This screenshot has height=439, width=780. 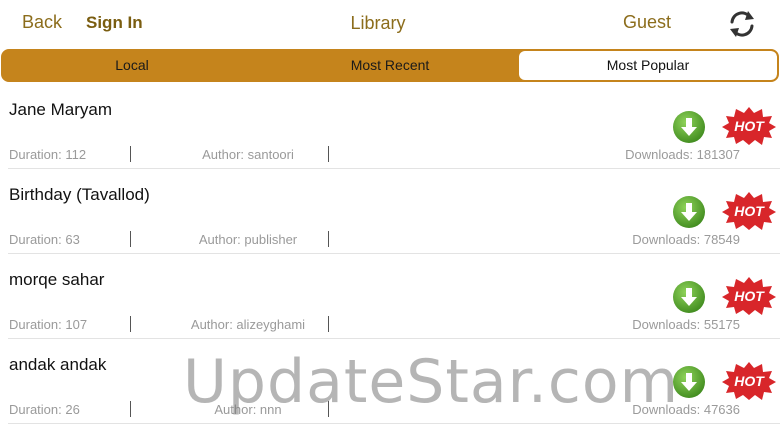 What do you see at coordinates (48, 154) in the screenshot?
I see `song-duration: Duration: 112` at bounding box center [48, 154].